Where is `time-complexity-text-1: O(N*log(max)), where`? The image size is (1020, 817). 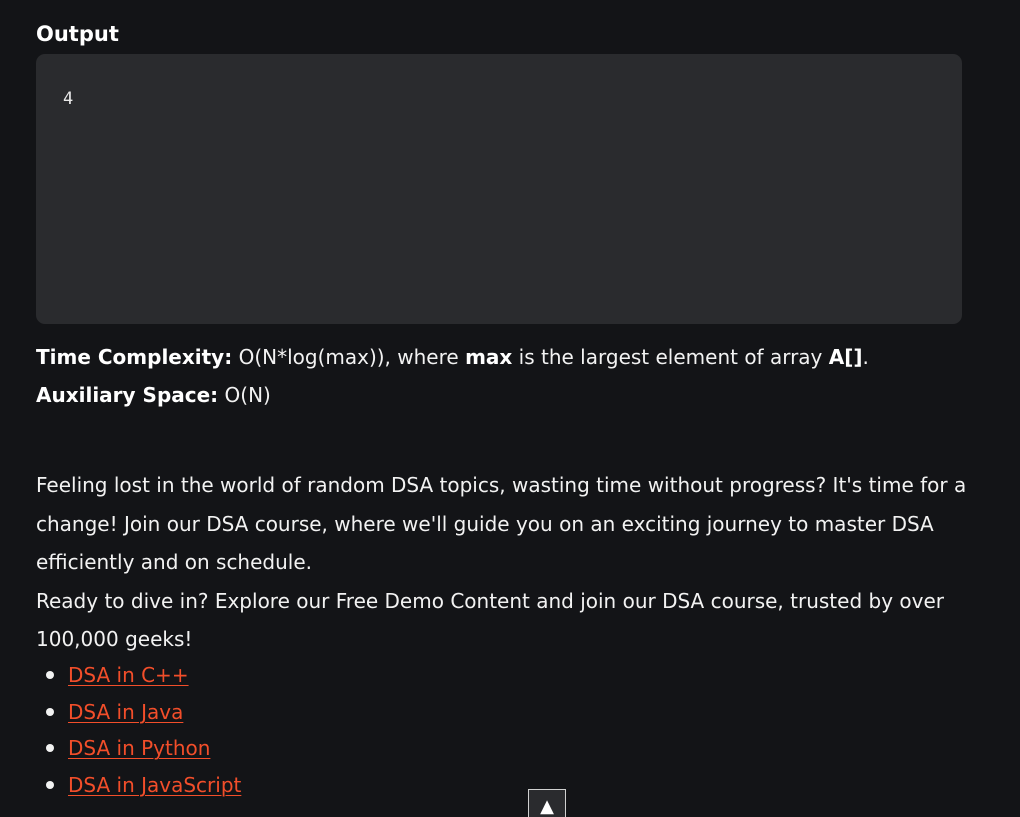 time-complexity-text-1: O(N*log(max)), where is located at coordinates (349, 357).